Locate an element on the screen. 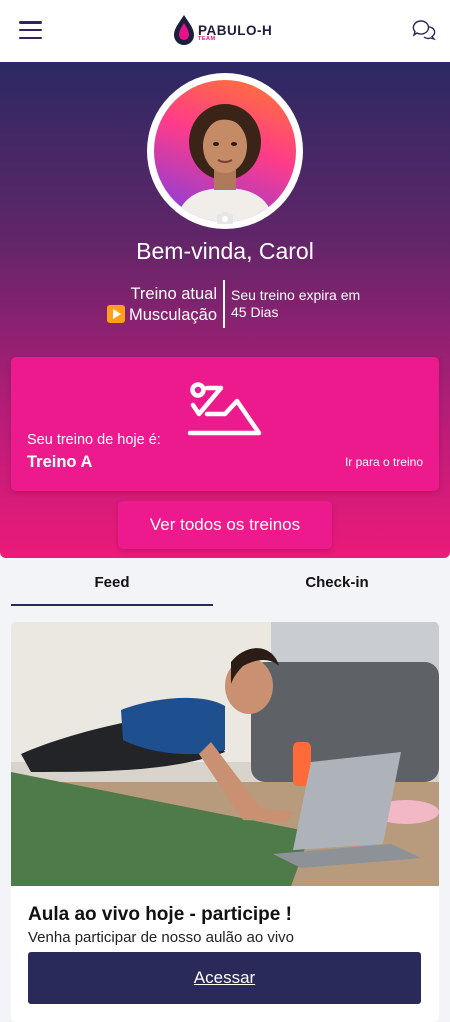  brand-subtitle: TEAM is located at coordinates (207, 39).